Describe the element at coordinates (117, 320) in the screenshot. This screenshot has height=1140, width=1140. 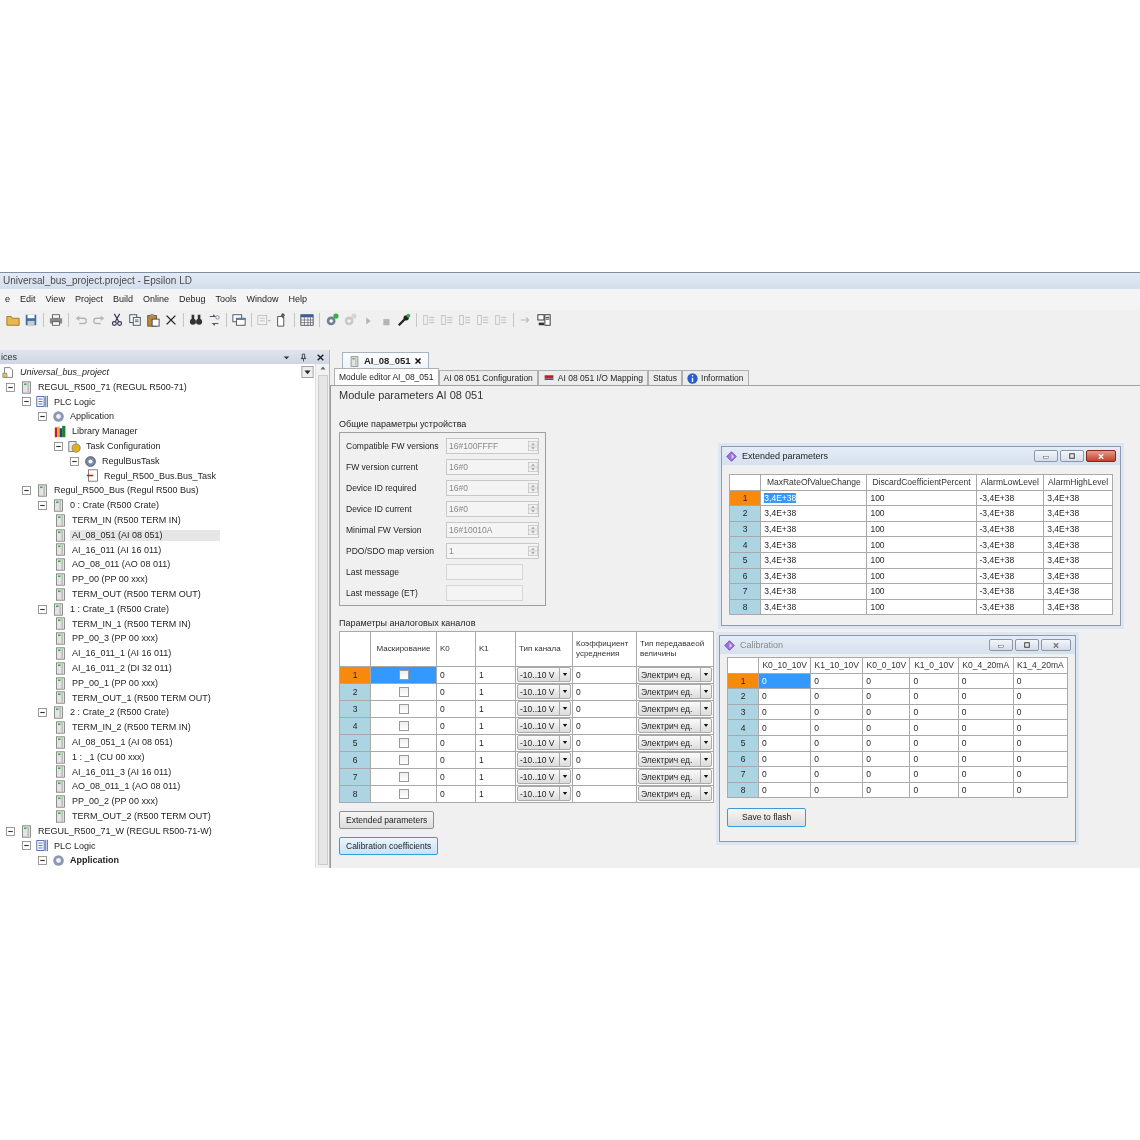
I see `scissors-icon` at that location.